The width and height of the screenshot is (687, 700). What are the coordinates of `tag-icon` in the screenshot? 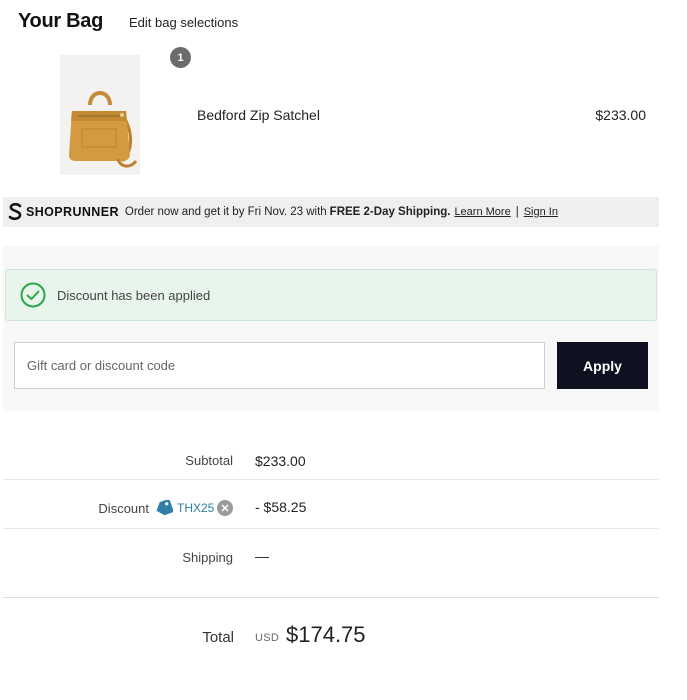 It's located at (164, 508).